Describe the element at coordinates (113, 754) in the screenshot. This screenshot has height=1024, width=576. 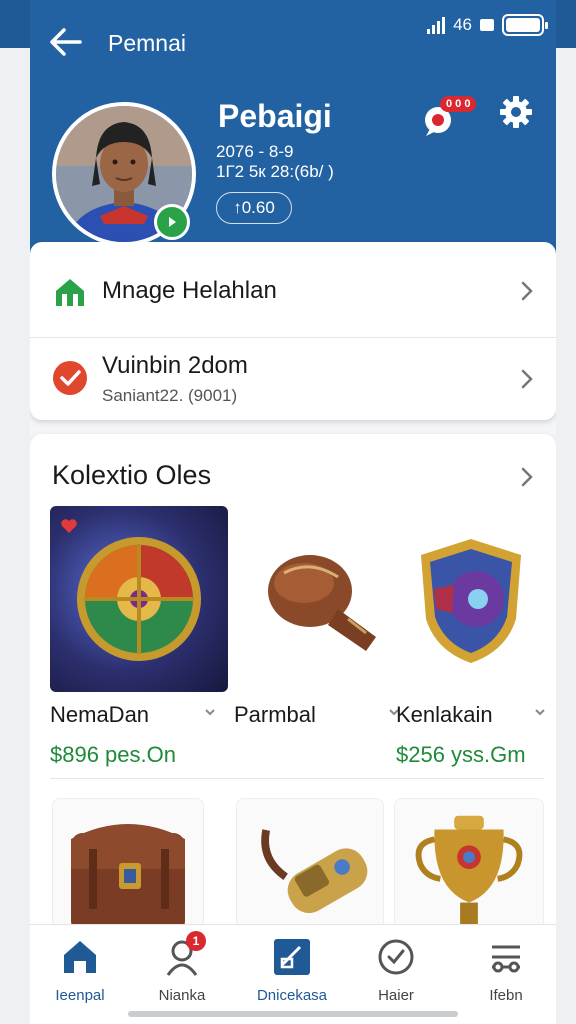
I see `item-price: $896 pes.On` at that location.